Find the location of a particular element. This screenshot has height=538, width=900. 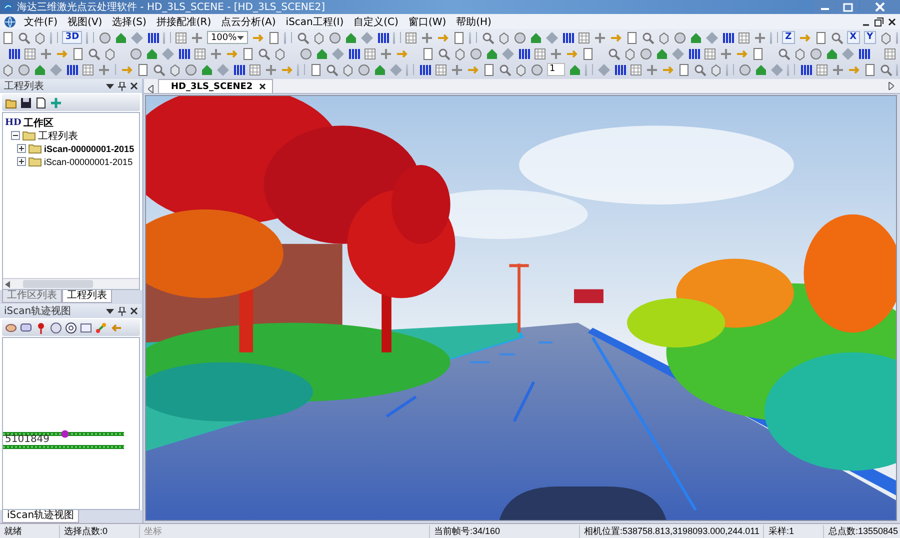

menu-item: 点云分析(A) is located at coordinates (248, 21).